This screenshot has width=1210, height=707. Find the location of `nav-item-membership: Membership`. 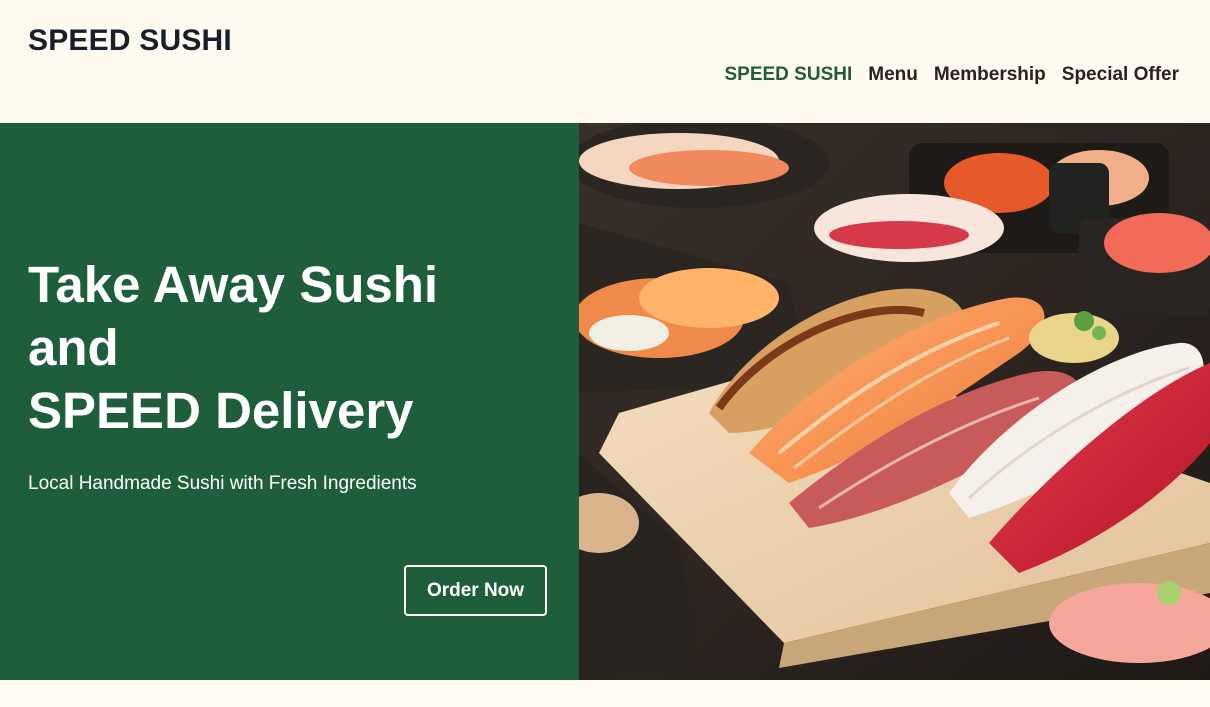

nav-item-membership: Membership is located at coordinates (990, 75).